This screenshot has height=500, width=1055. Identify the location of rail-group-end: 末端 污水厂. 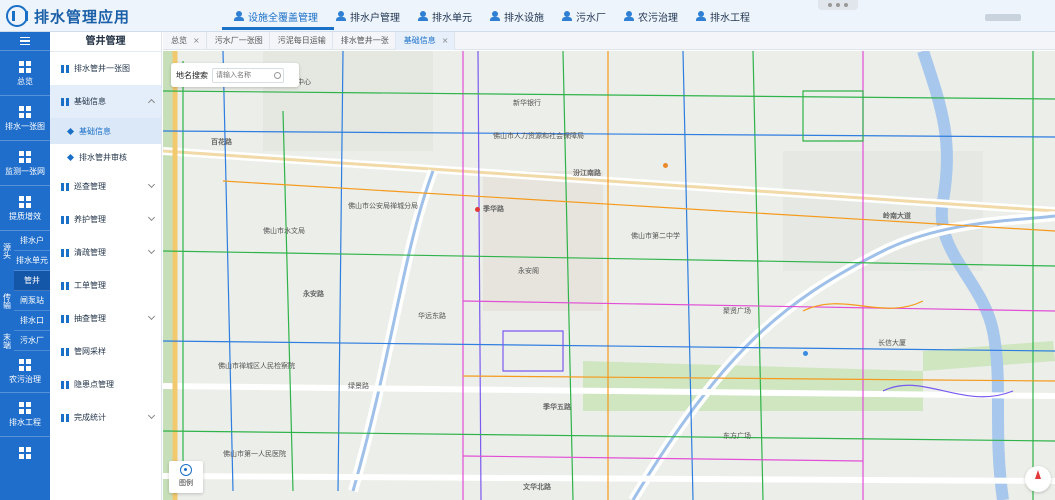
(25, 341).